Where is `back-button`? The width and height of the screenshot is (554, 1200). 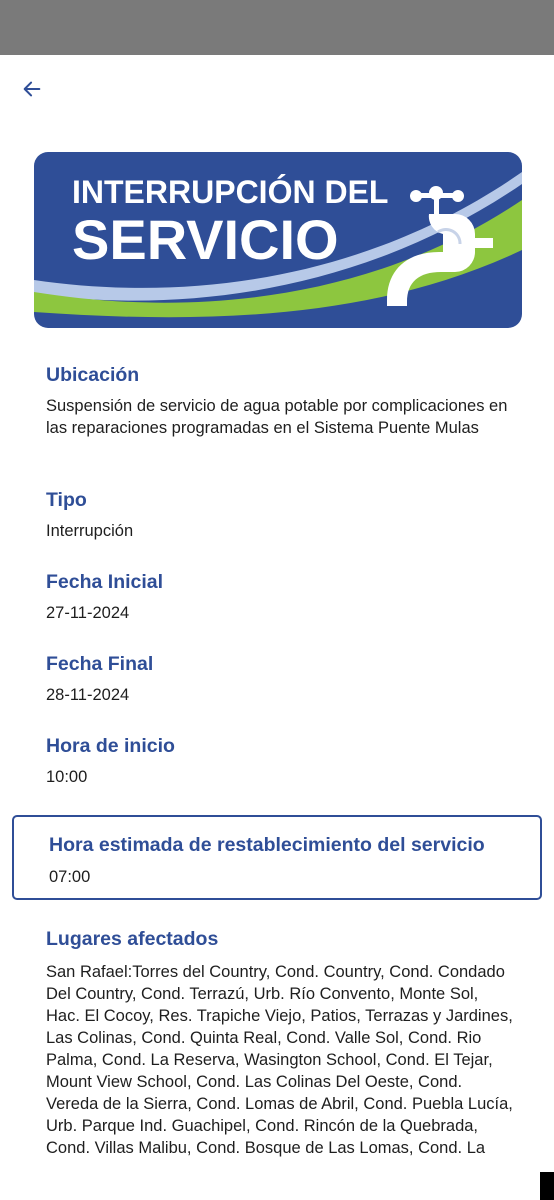 back-button is located at coordinates (32, 89).